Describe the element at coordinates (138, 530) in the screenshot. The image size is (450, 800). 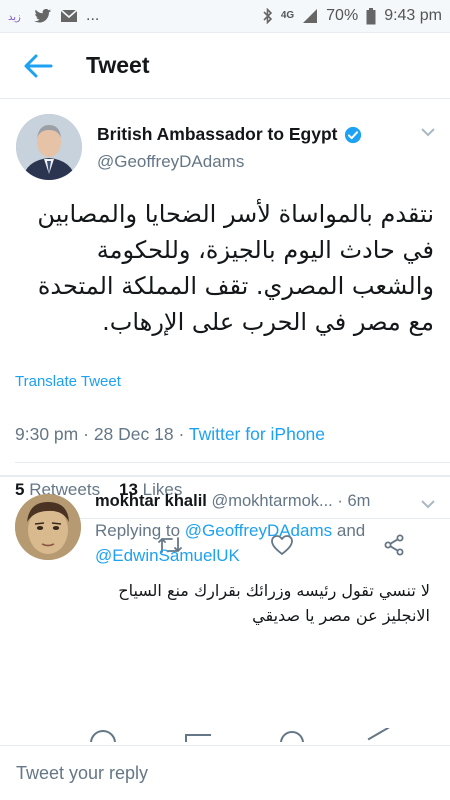
I see `replying-prefix: Replying to` at that location.